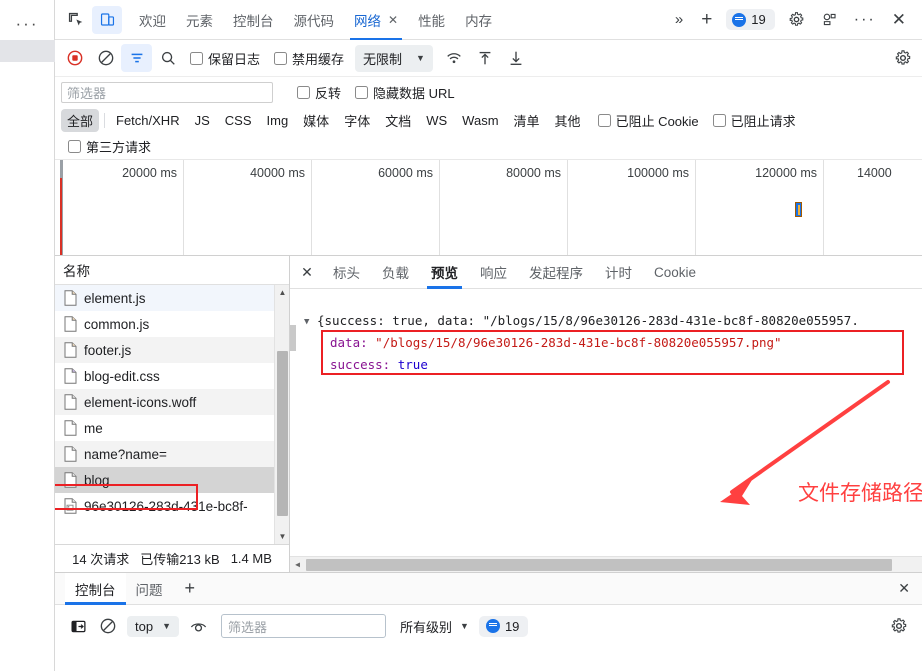 The width and height of the screenshot is (922, 671). Describe the element at coordinates (436, 120) in the screenshot. I see `type-filter-ws: WS` at that location.